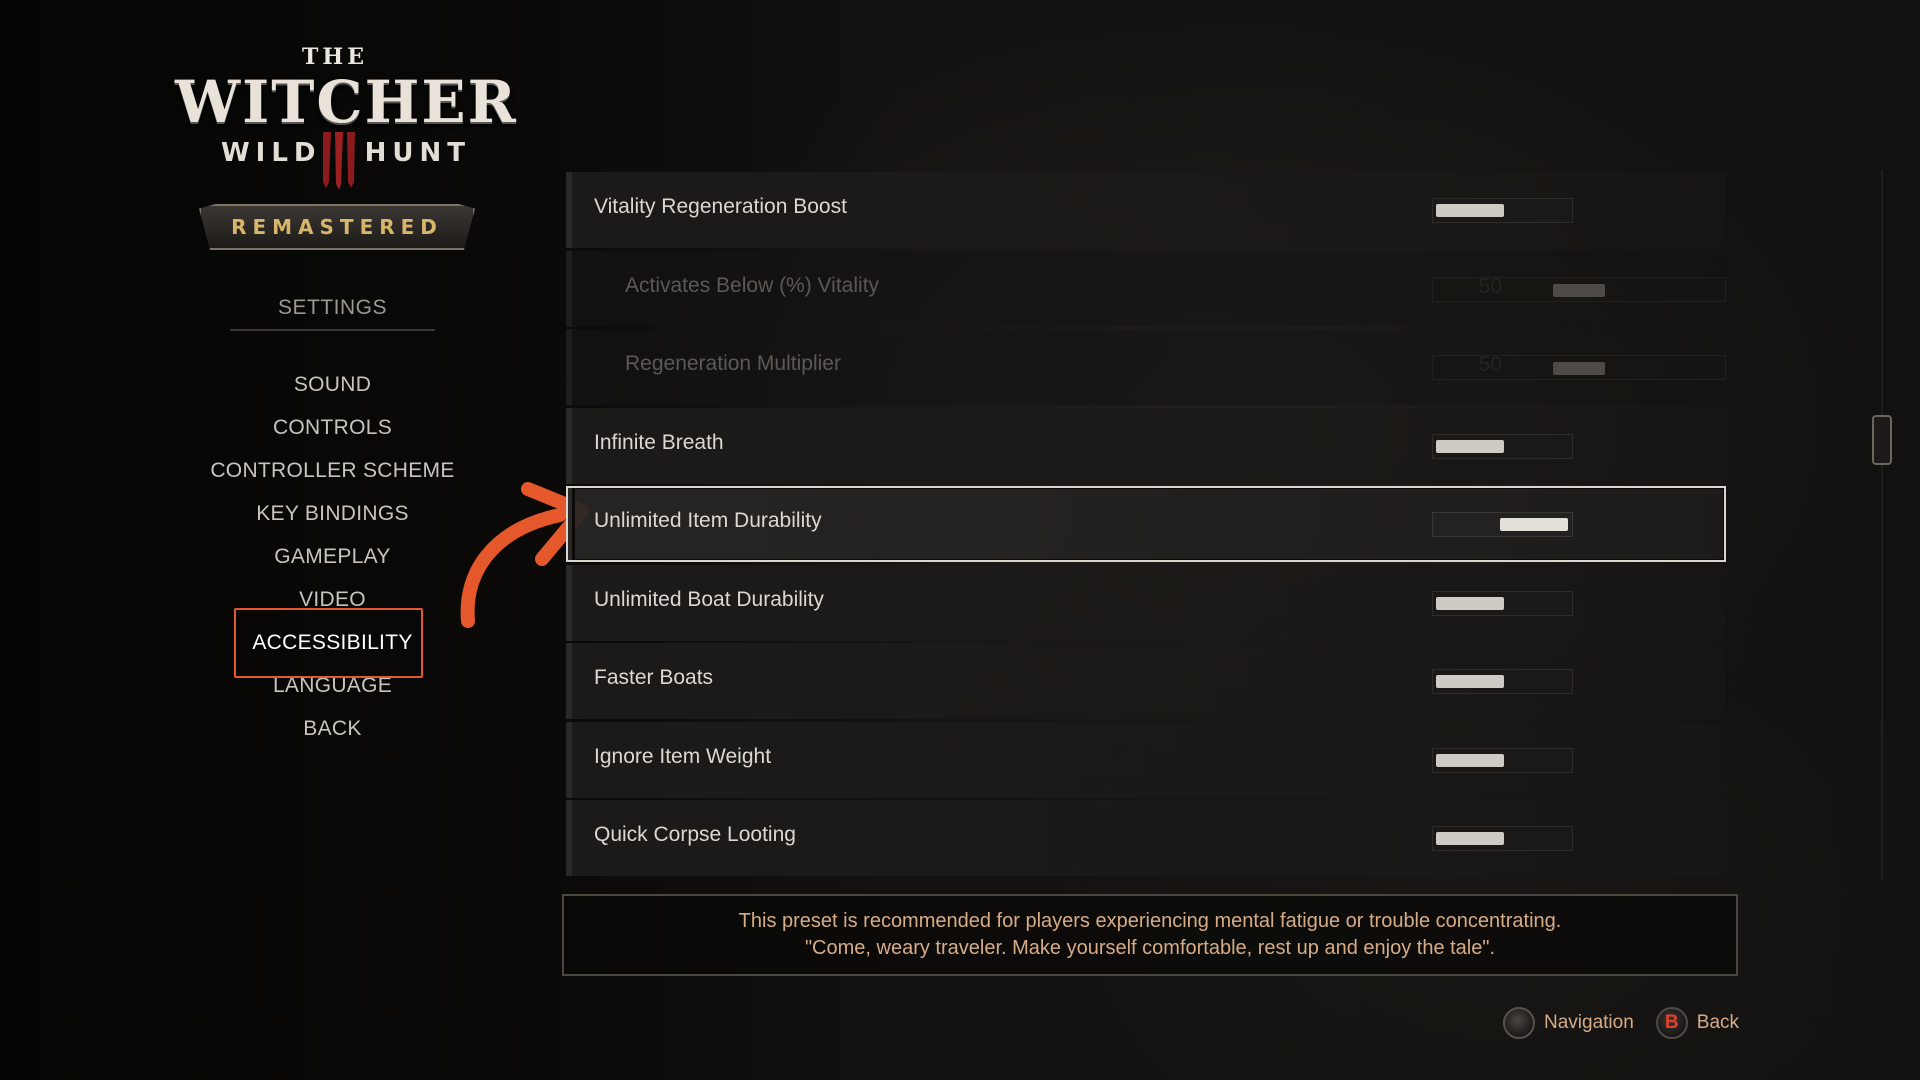  Describe the element at coordinates (659, 442) in the screenshot. I see `setting-label: Infinite Breath` at that location.